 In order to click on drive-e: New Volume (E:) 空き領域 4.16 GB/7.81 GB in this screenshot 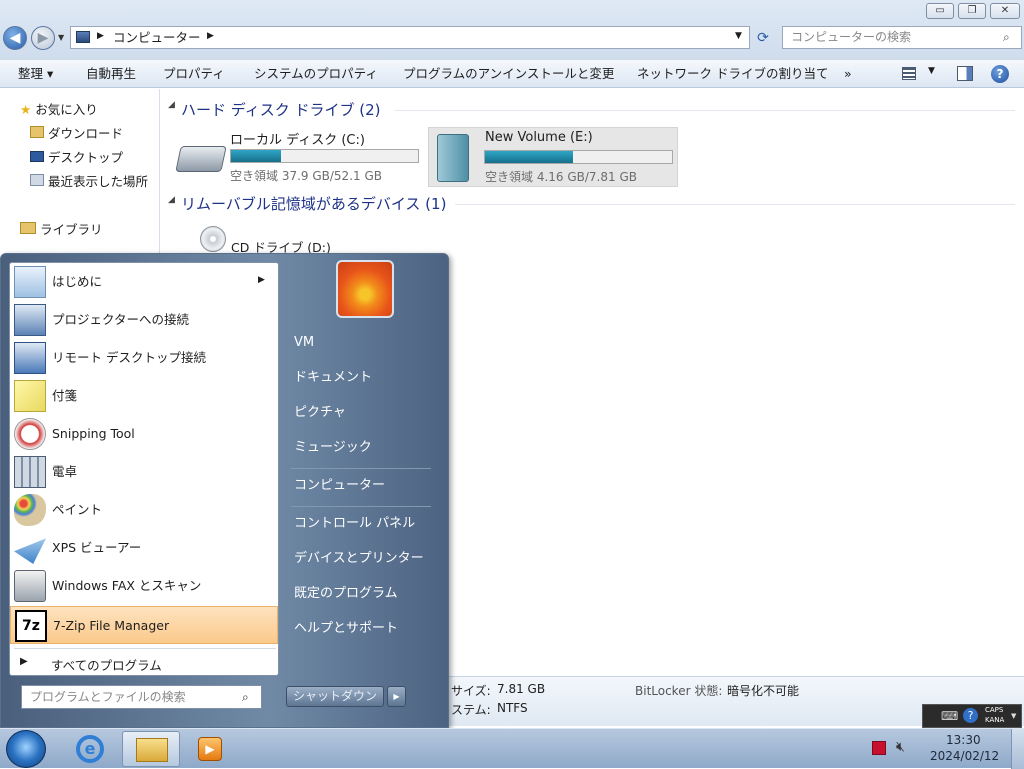, I will do `click(553, 157)`.